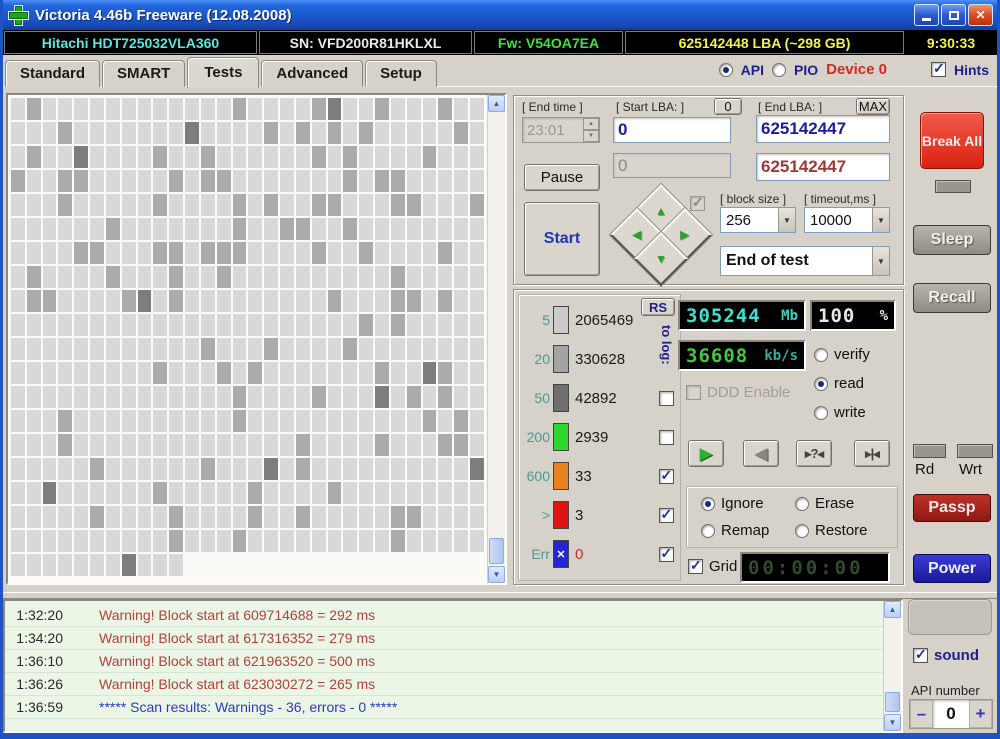  I want to click on grid-scroll-thumb, so click(496, 551).